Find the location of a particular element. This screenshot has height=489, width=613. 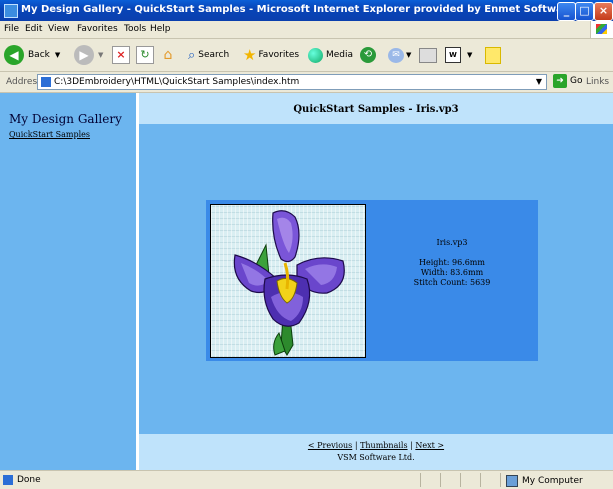

design-name: Iris.vp3 is located at coordinates (452, 242).